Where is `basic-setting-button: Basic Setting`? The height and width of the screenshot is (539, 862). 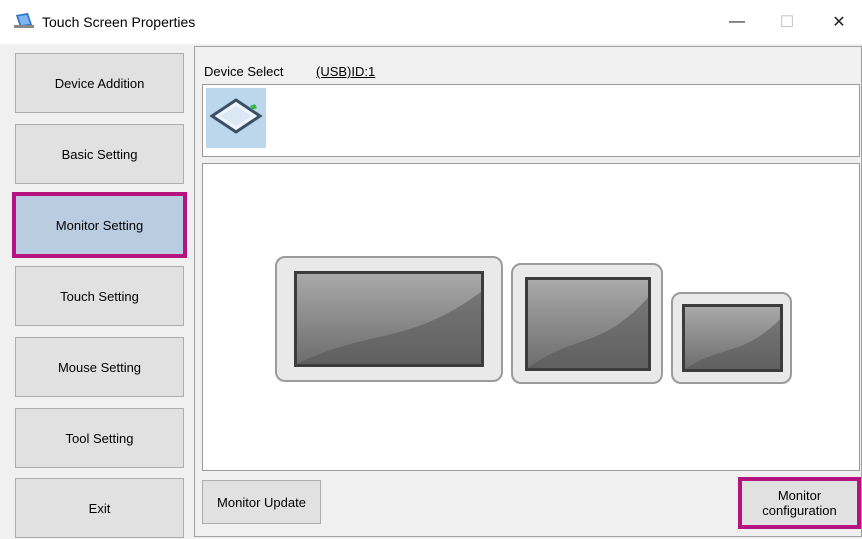
basic-setting-button: Basic Setting is located at coordinates (99, 154).